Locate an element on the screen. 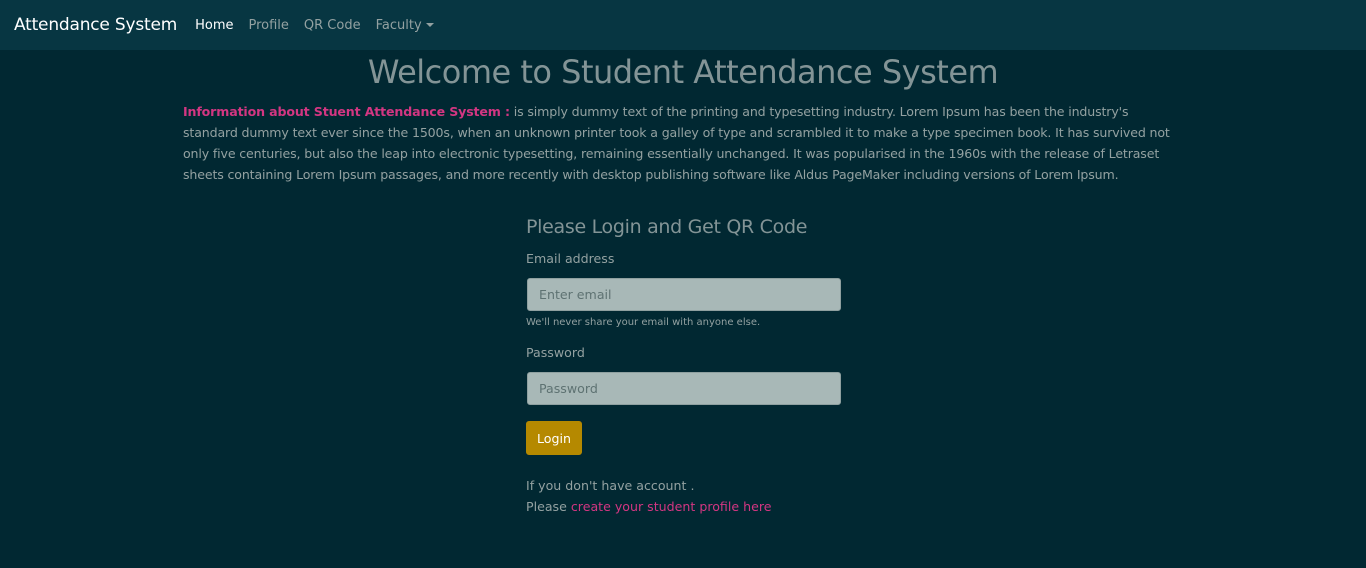  nav-faculty-label: Faculty is located at coordinates (398, 25).